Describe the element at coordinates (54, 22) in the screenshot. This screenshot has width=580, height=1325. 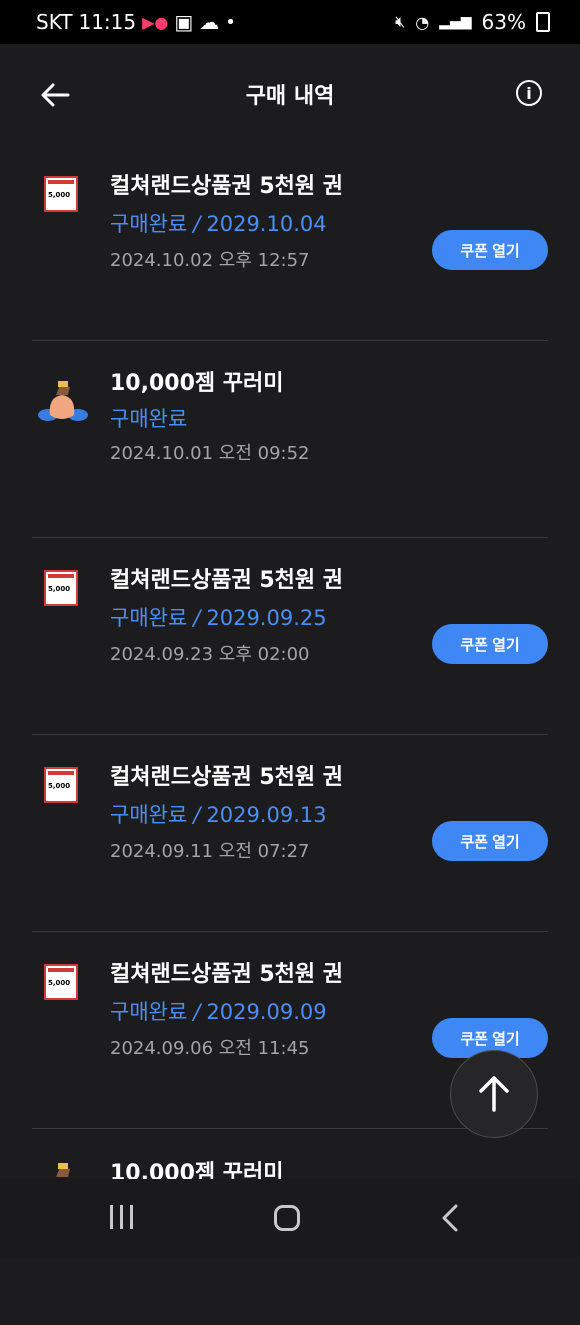
I see `carrier: SKT` at that location.